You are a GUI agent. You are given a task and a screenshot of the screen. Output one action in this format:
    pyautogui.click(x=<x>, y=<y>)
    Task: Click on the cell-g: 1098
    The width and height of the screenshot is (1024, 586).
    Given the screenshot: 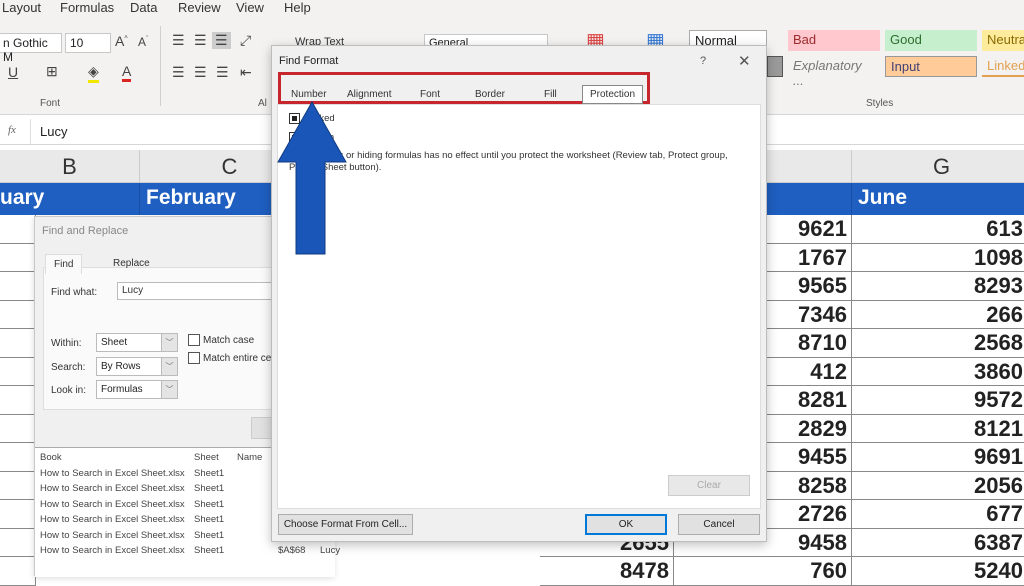 What is the action you would take?
    pyautogui.click(x=938, y=258)
    